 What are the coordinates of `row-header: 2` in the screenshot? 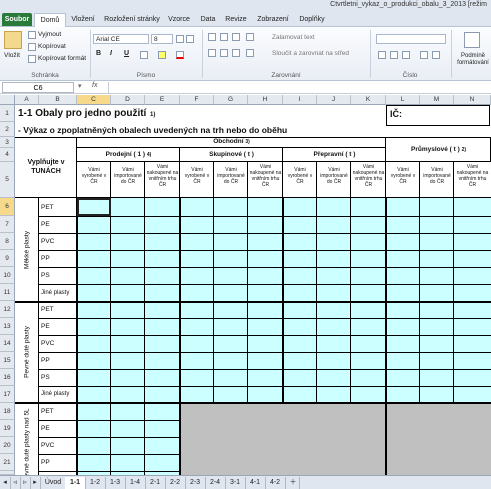 It's located at (7, 129).